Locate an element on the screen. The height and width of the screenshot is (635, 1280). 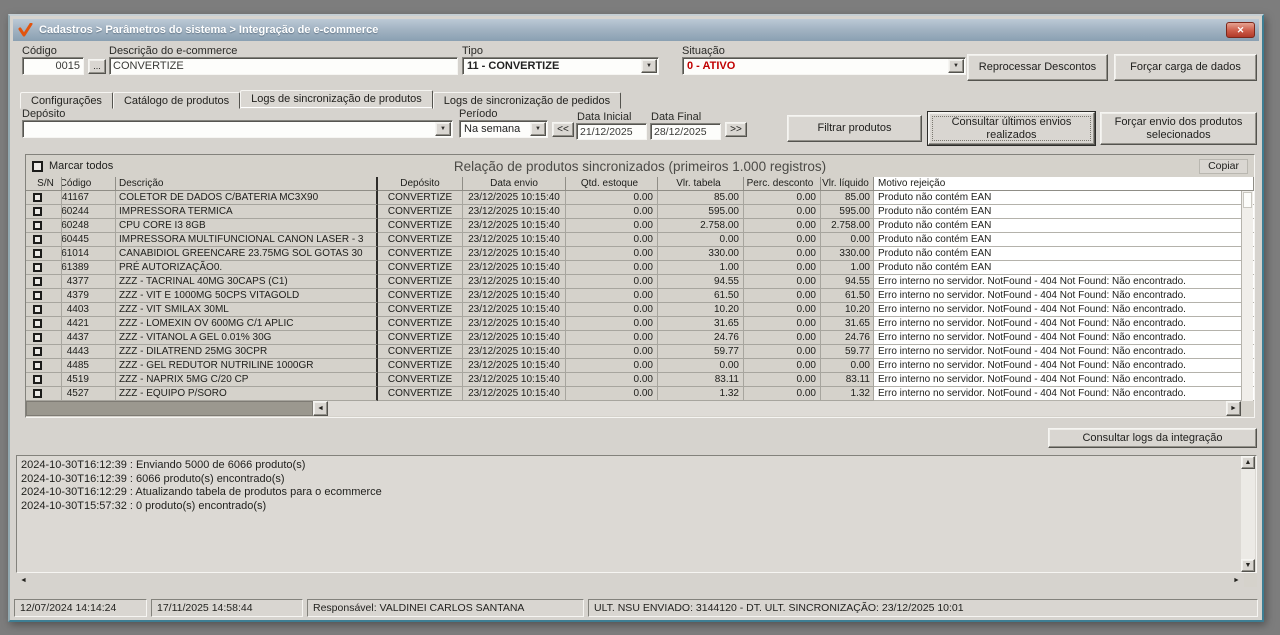
filtrar-produtos-button: Filtrar produtos is located at coordinates (854, 128).